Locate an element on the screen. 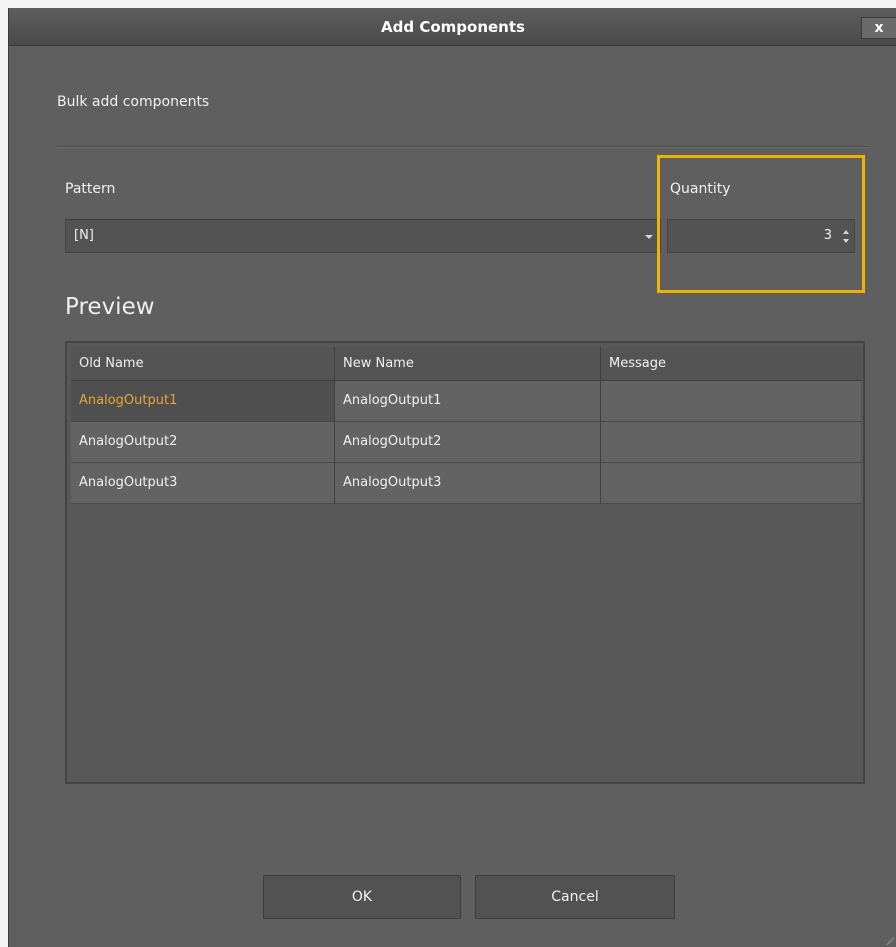 This screenshot has height=947, width=896. close-button: x is located at coordinates (878, 28).